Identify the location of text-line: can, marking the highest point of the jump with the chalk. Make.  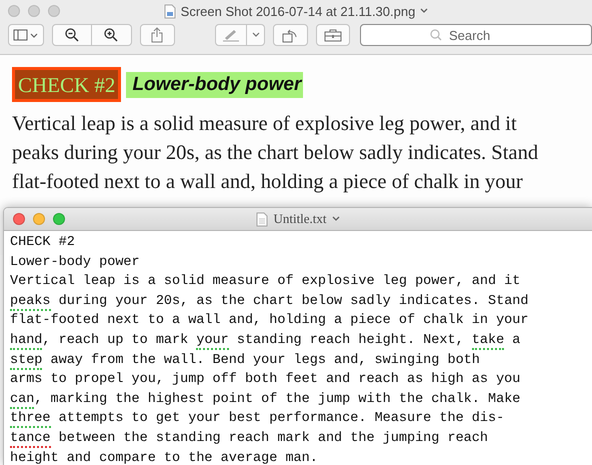
(266, 400).